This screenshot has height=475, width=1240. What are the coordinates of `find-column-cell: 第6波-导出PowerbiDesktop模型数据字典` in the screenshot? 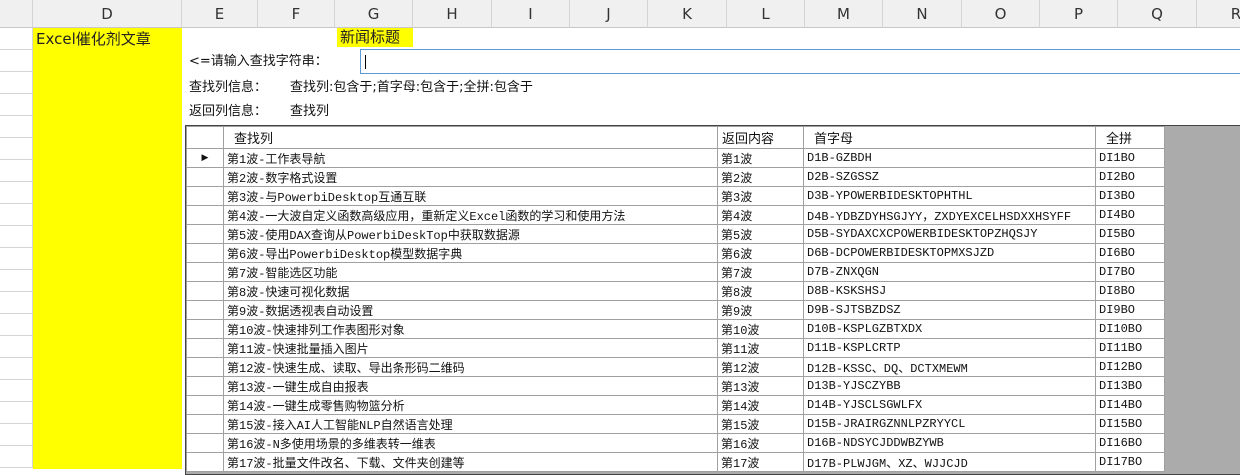 It's located at (470, 253).